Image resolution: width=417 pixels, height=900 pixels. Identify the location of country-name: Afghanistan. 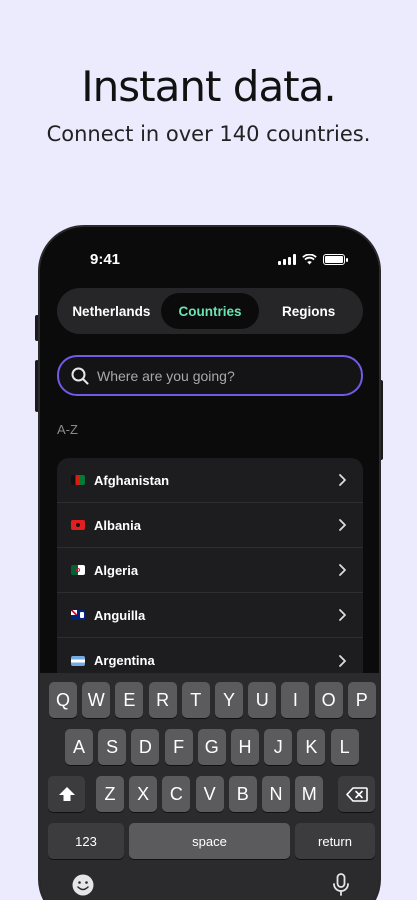
(132, 480).